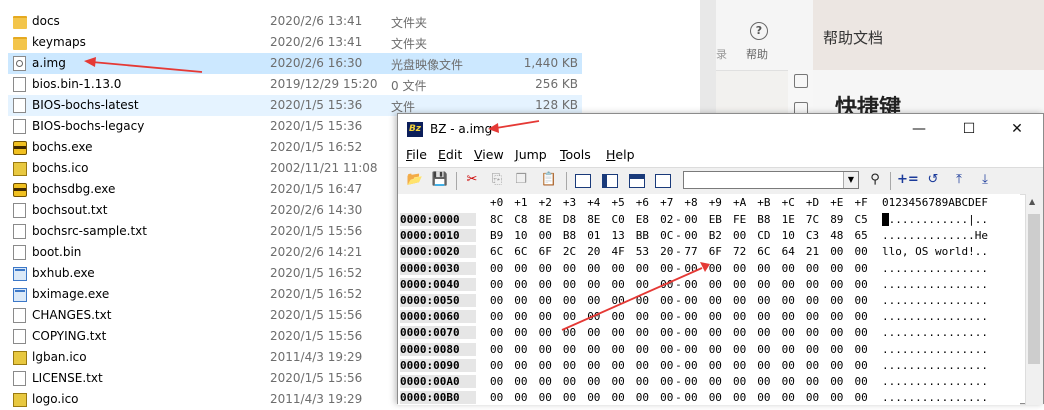 This screenshot has height=410, width=1044. What do you see at coordinates (496, 235) in the screenshot?
I see `hex-byte: B9` at bounding box center [496, 235].